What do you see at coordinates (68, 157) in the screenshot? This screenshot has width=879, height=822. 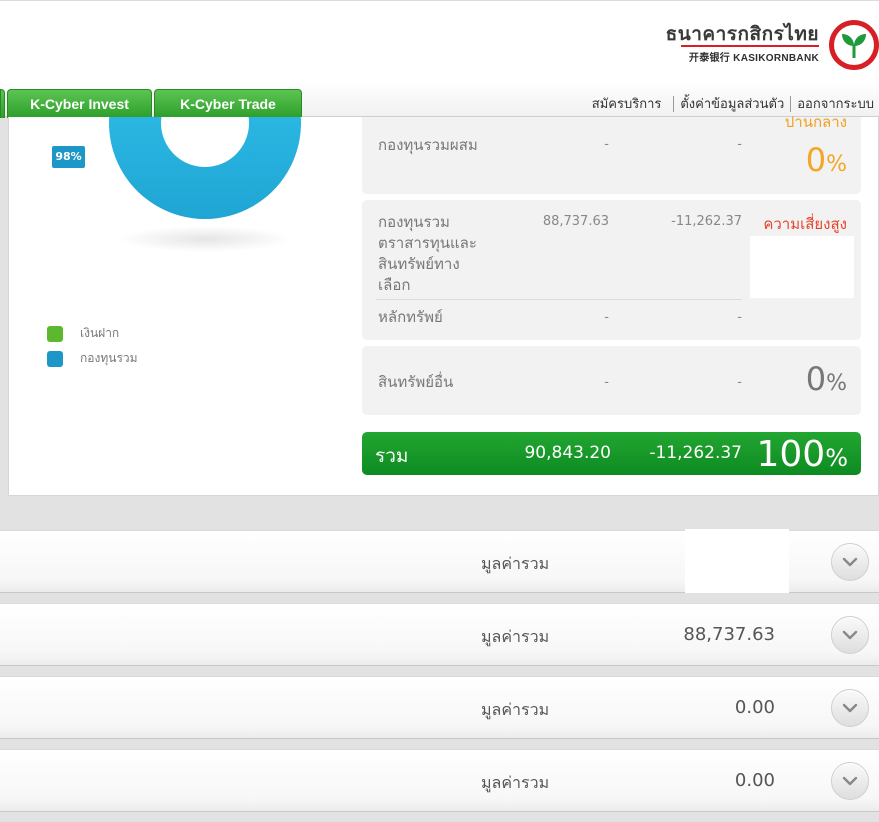 I see `chart-percent-badge: 98%` at bounding box center [68, 157].